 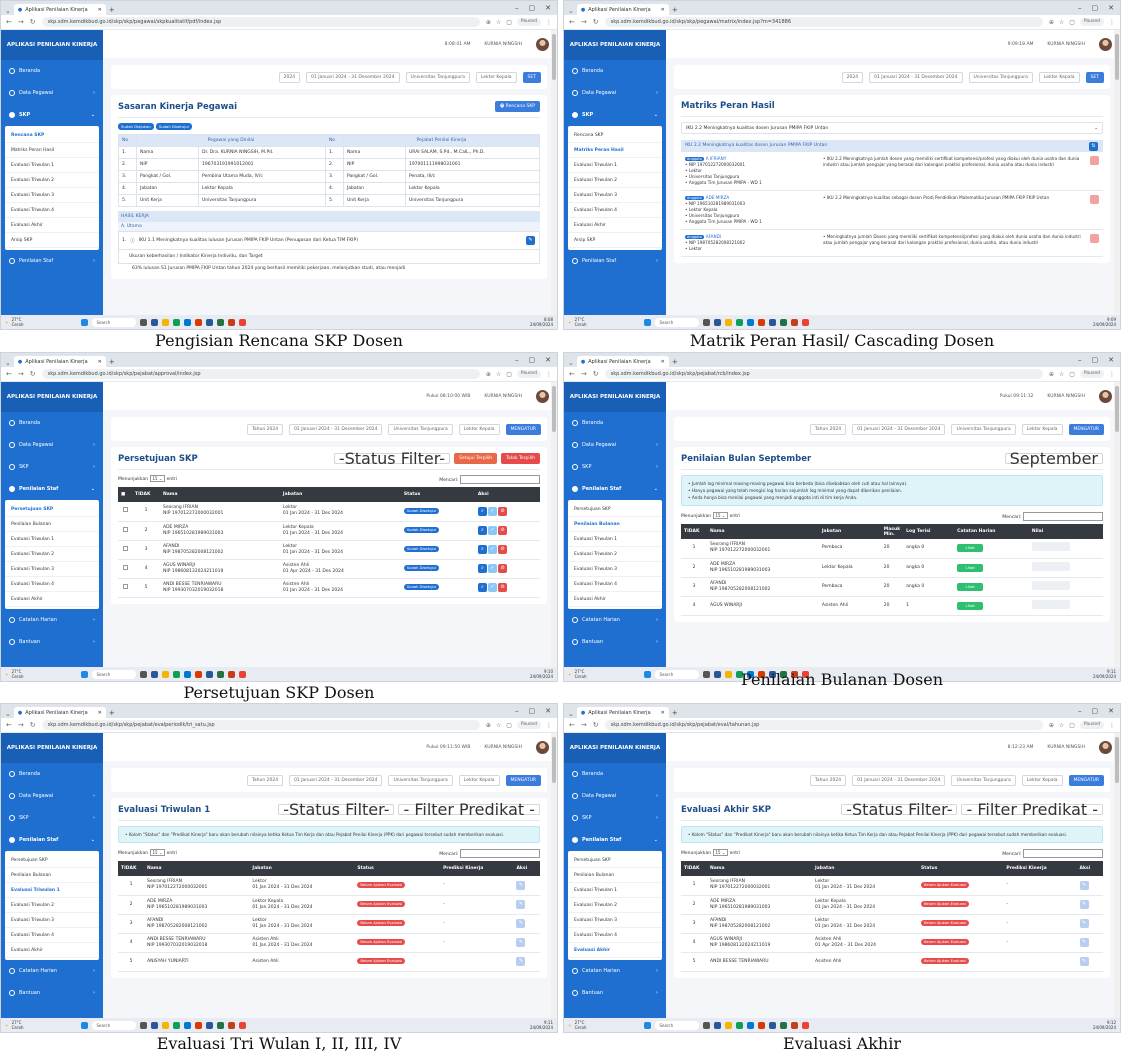 What do you see at coordinates (482, 511) in the screenshot?
I see `view-icon: ⌕` at bounding box center [482, 511].